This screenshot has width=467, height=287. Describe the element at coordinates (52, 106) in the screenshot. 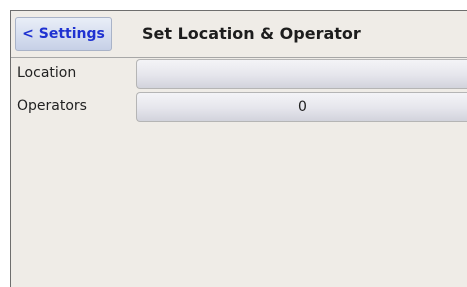

I see `operators-label: Operators` at that location.